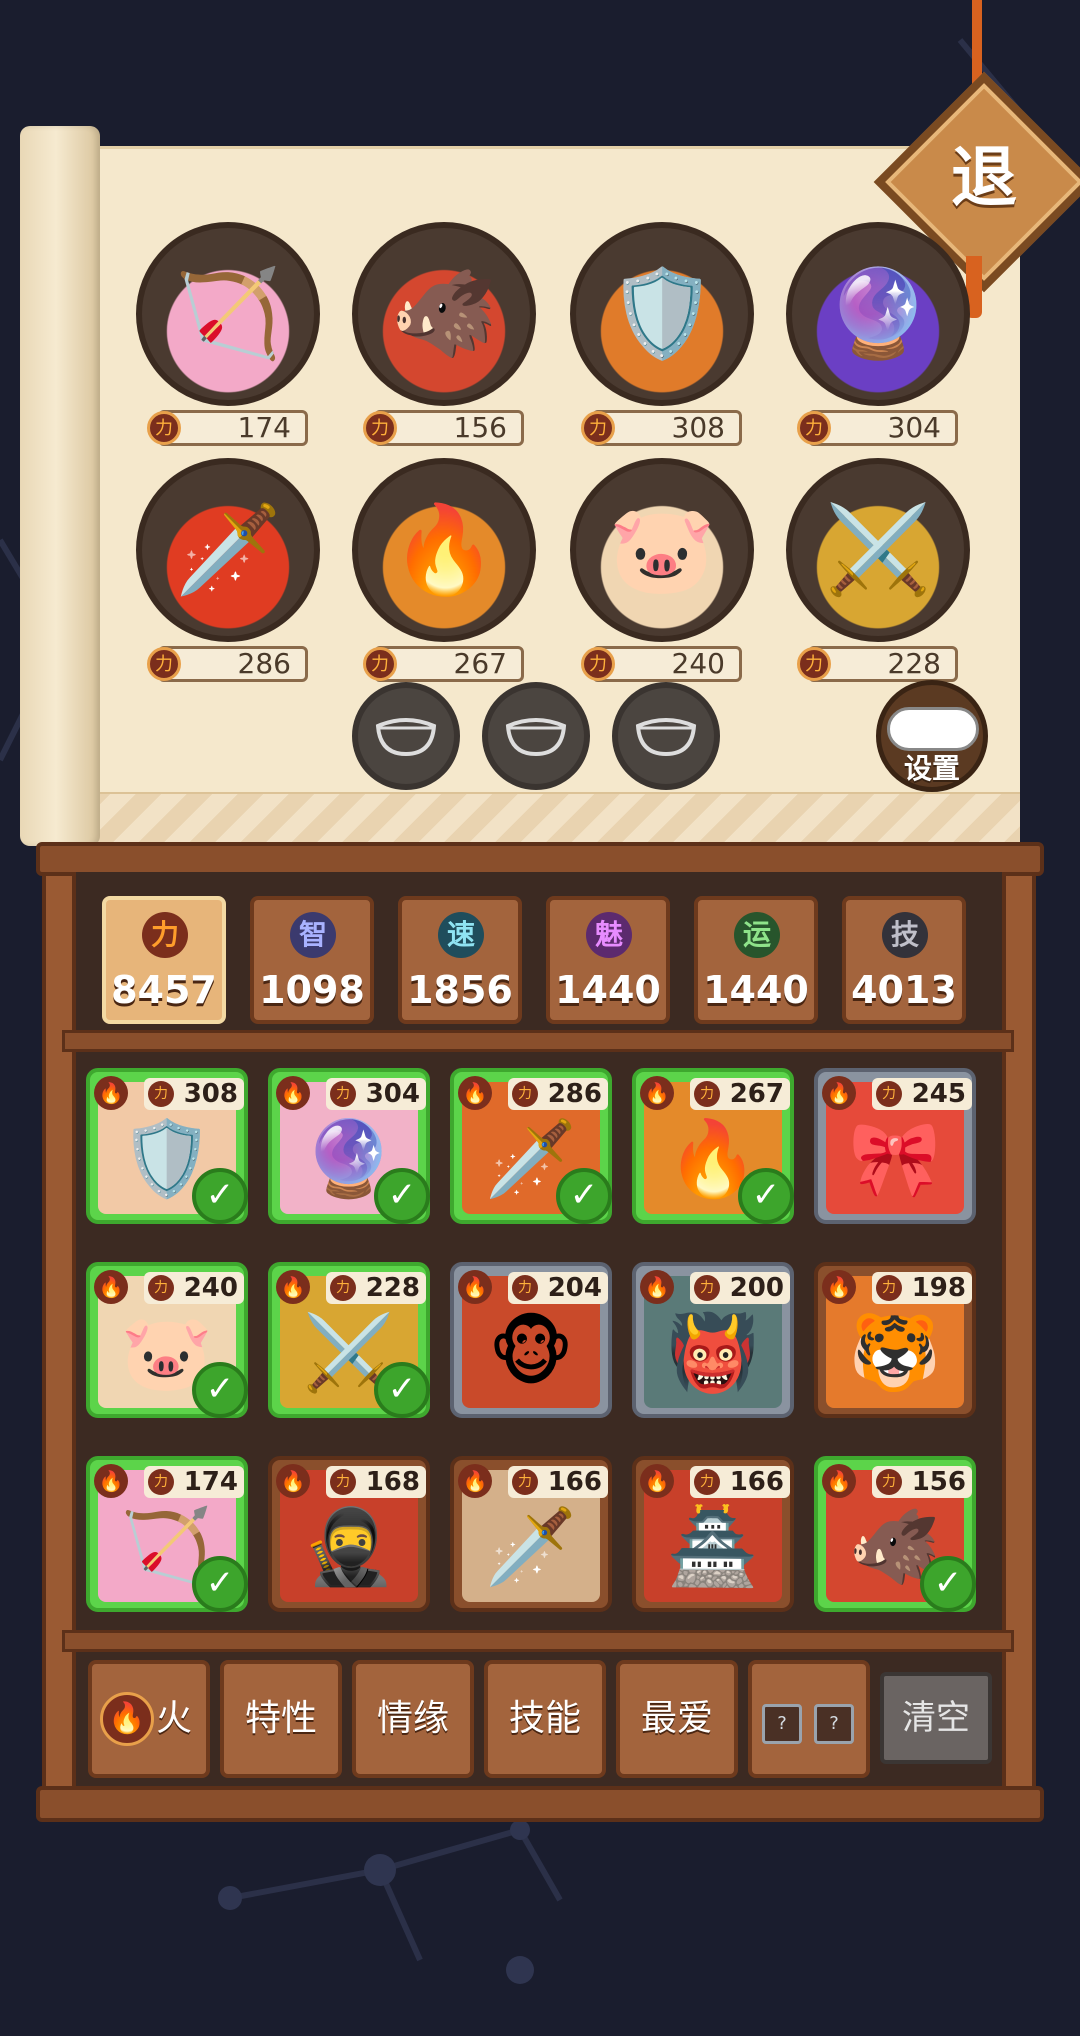 The width and height of the screenshot is (1080, 2036). I want to click on hero-portrait: 🔥, so click(444, 550).